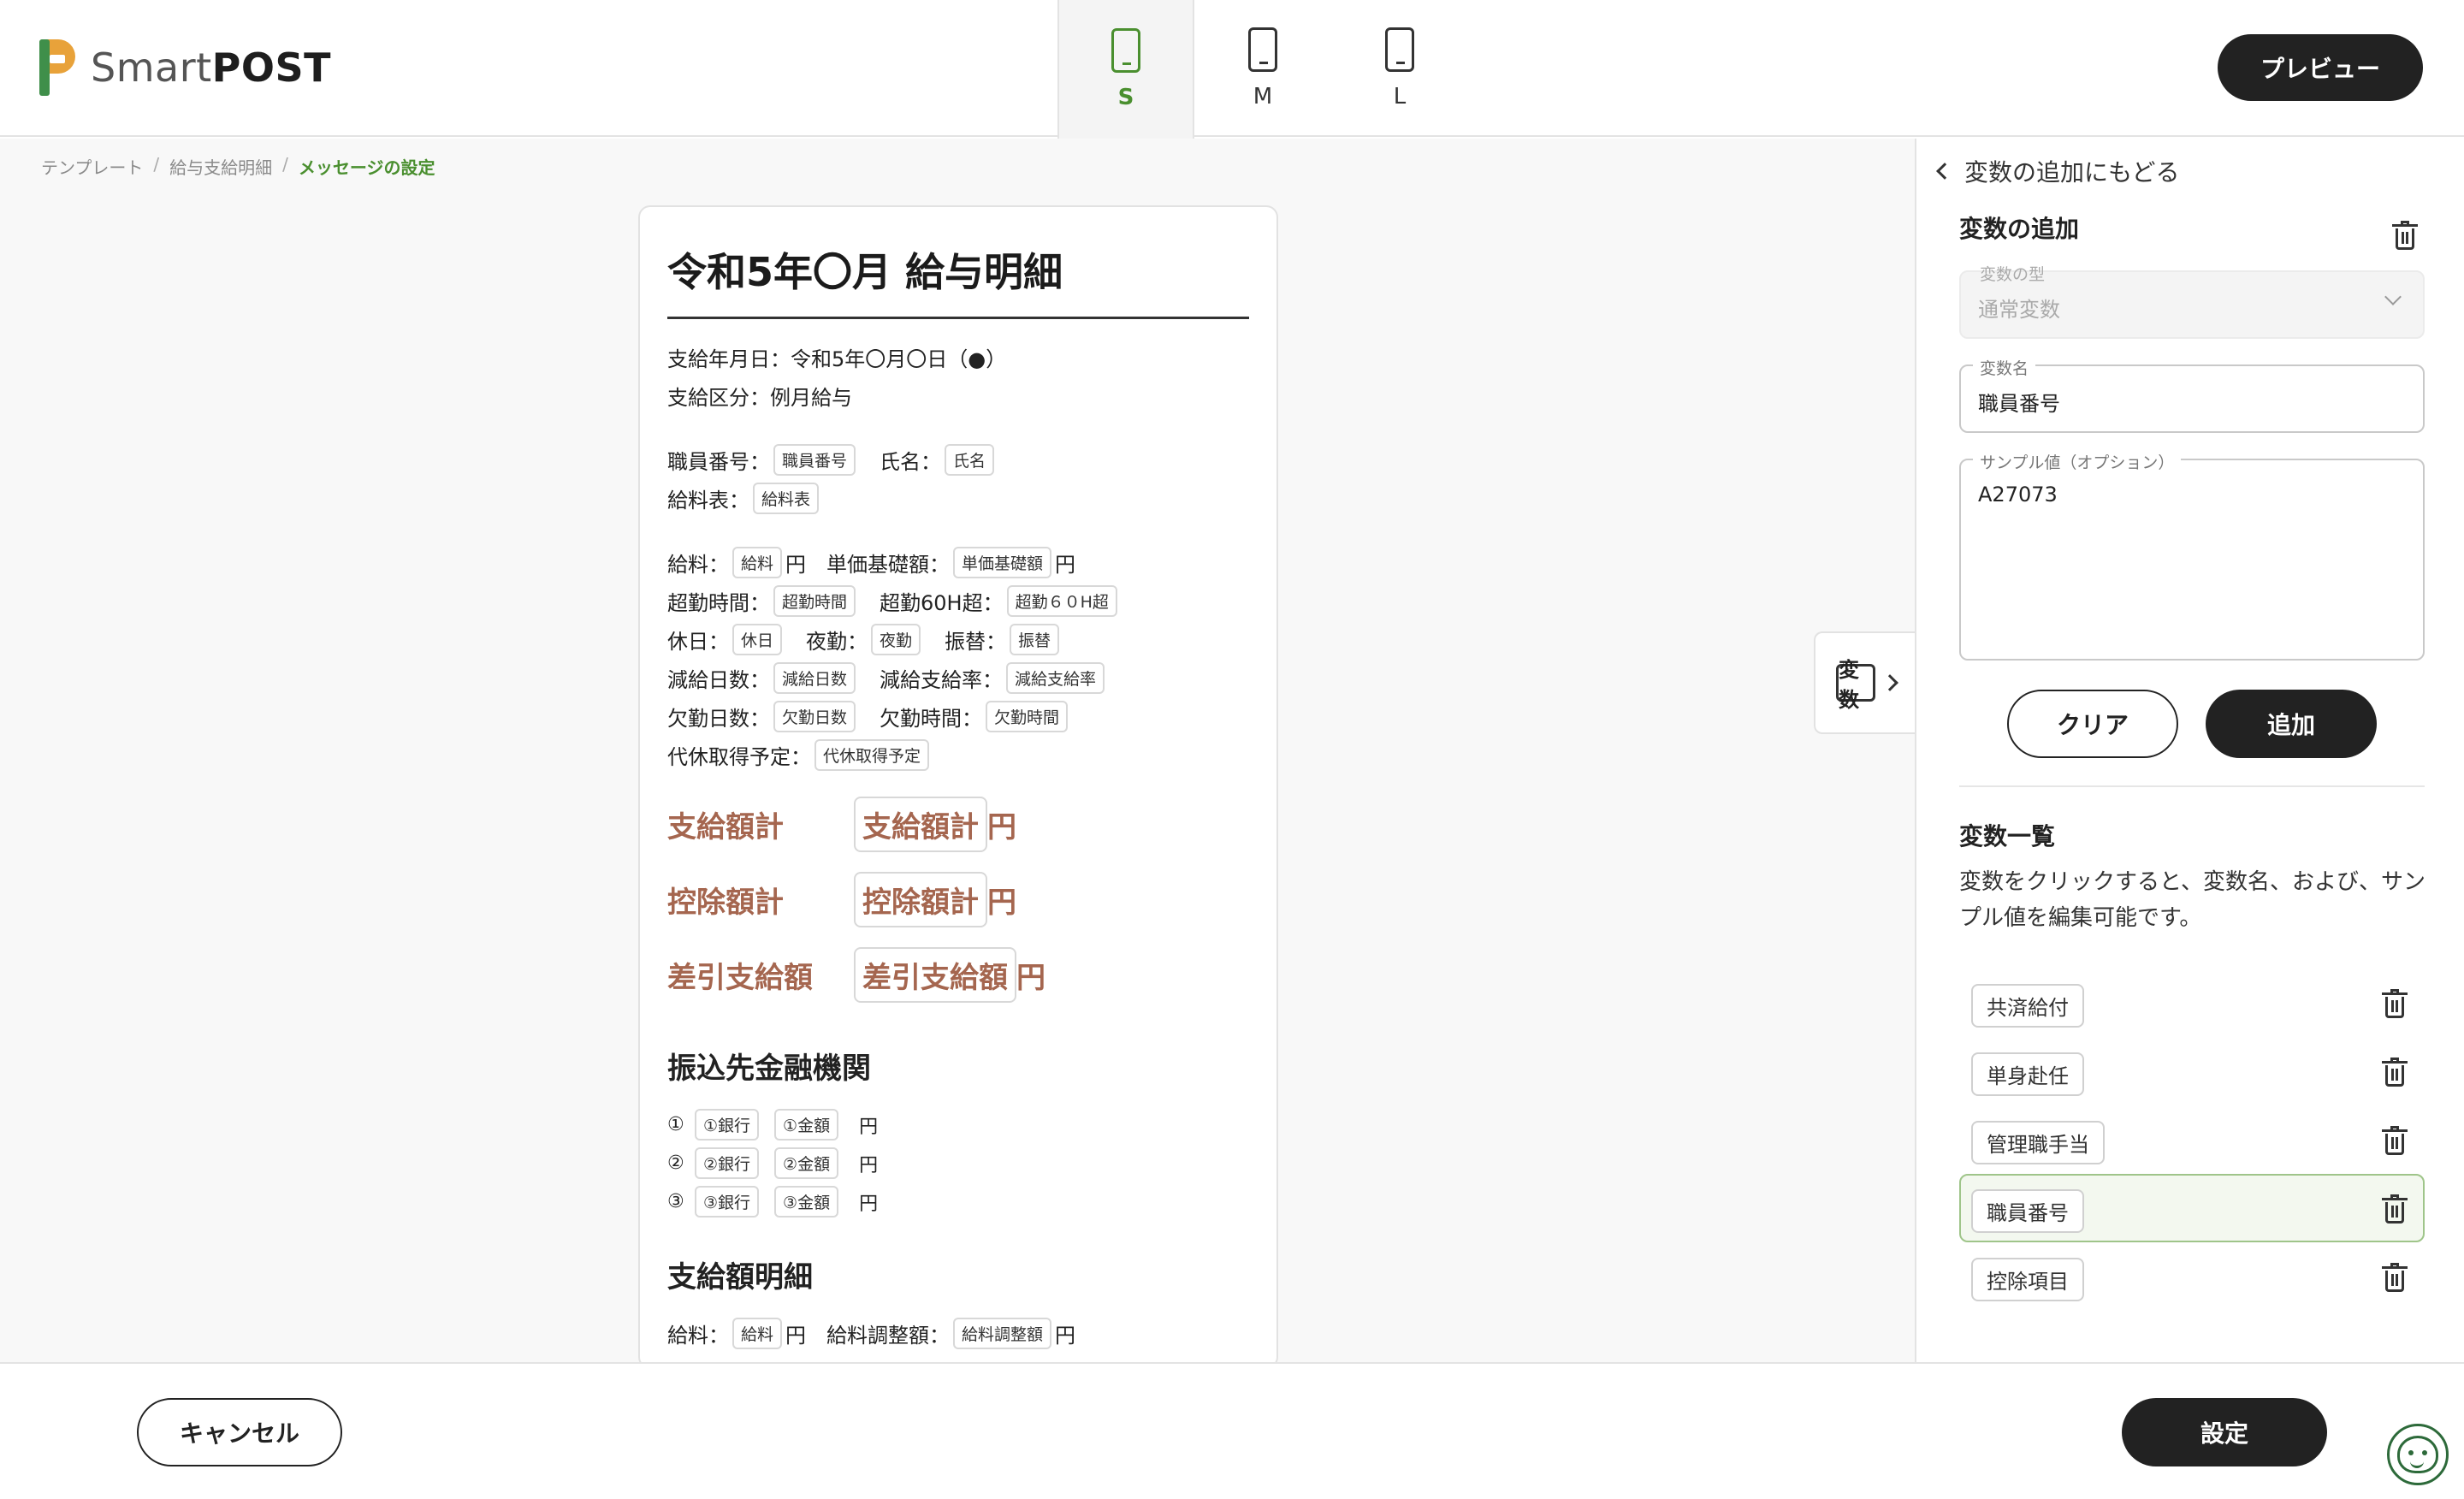  I want to click on field-label: 減給支給率：, so click(942, 680).